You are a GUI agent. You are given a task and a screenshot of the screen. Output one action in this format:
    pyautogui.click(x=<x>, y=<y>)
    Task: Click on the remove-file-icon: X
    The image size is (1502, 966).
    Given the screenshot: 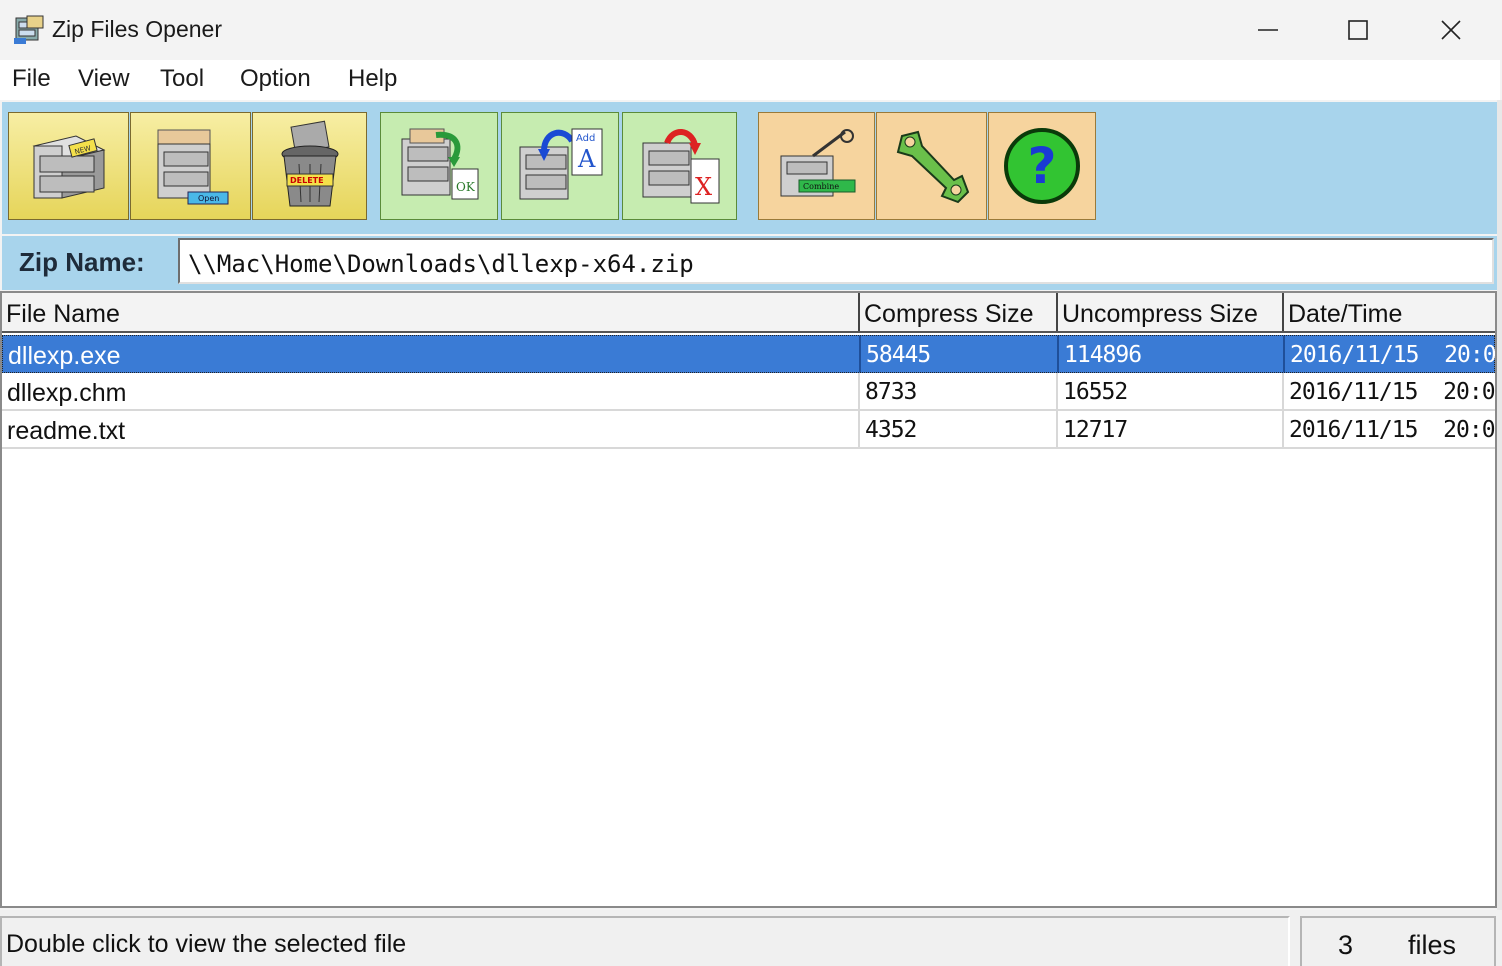 What is the action you would take?
    pyautogui.click(x=680, y=166)
    